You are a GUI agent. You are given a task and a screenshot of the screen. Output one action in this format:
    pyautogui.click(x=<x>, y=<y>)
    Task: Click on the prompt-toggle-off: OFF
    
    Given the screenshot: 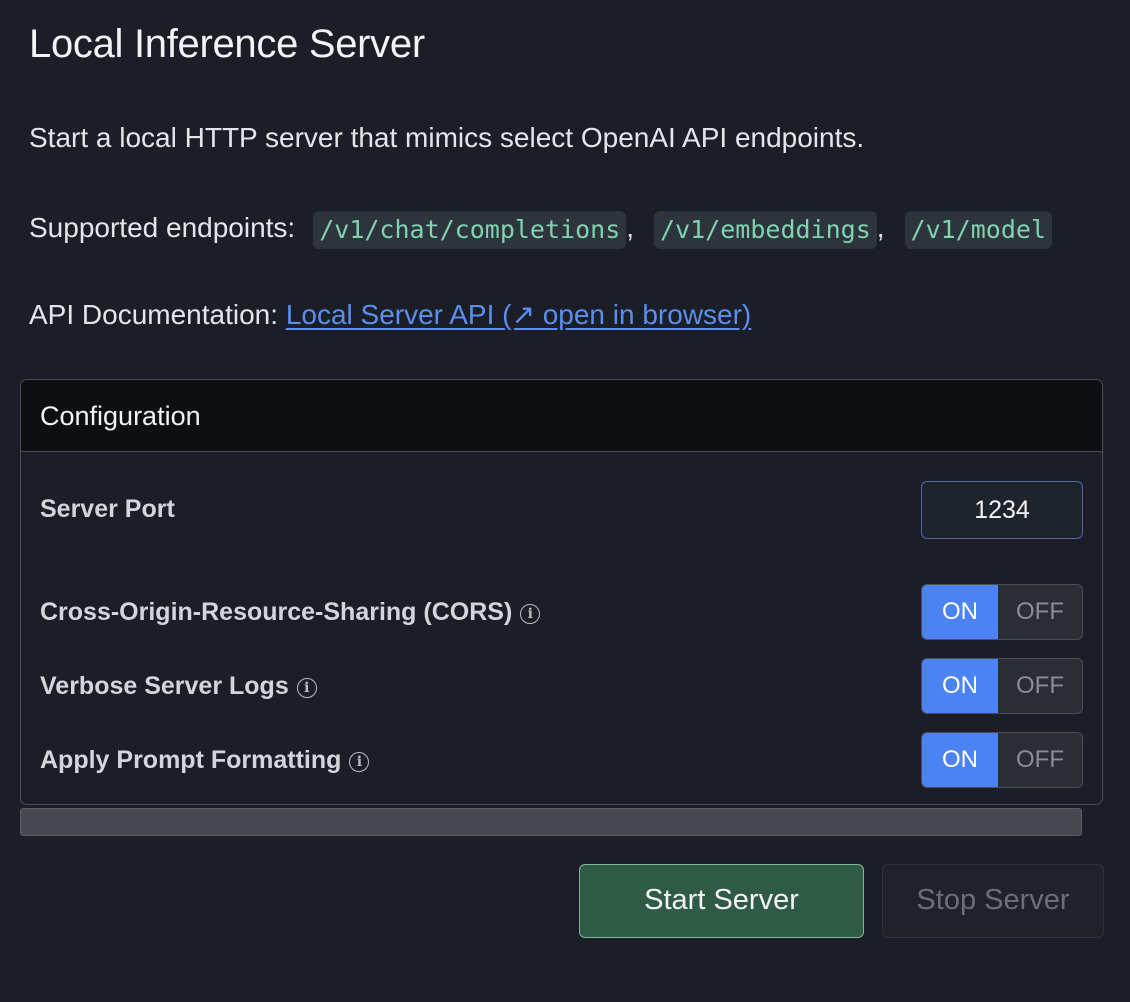 What is the action you would take?
    pyautogui.click(x=1040, y=760)
    